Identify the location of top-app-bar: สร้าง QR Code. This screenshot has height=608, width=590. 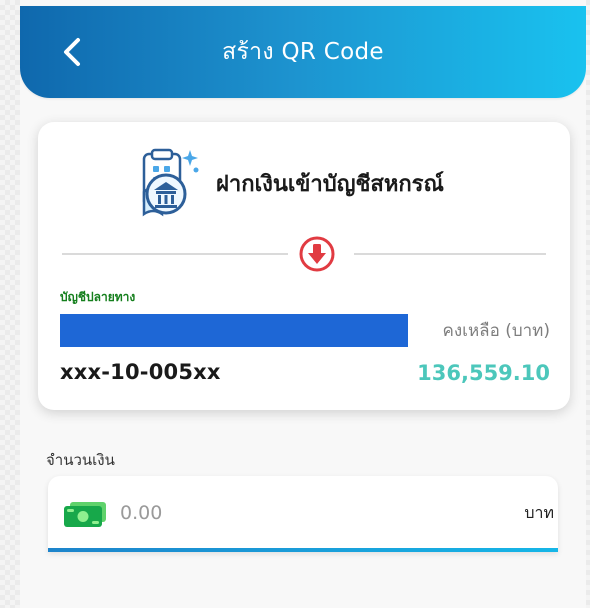
(303, 52).